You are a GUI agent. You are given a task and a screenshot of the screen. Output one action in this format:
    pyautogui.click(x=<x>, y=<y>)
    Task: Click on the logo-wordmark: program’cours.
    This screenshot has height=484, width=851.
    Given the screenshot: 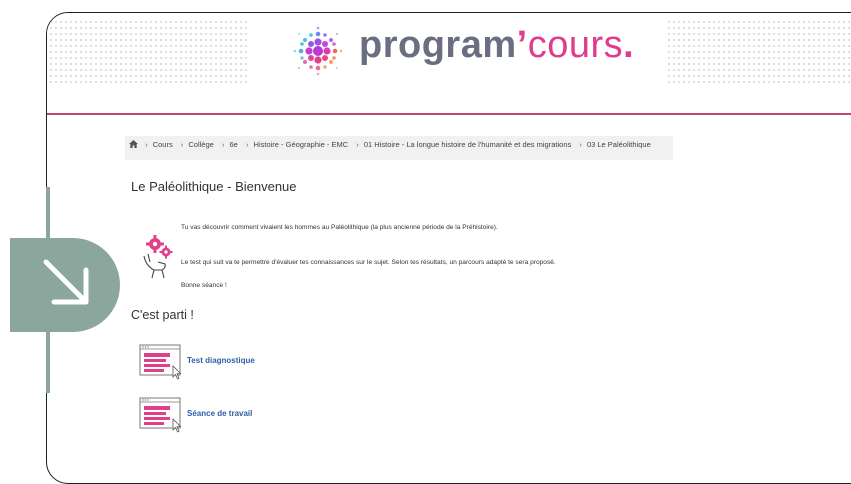 What is the action you would take?
    pyautogui.click(x=496, y=45)
    